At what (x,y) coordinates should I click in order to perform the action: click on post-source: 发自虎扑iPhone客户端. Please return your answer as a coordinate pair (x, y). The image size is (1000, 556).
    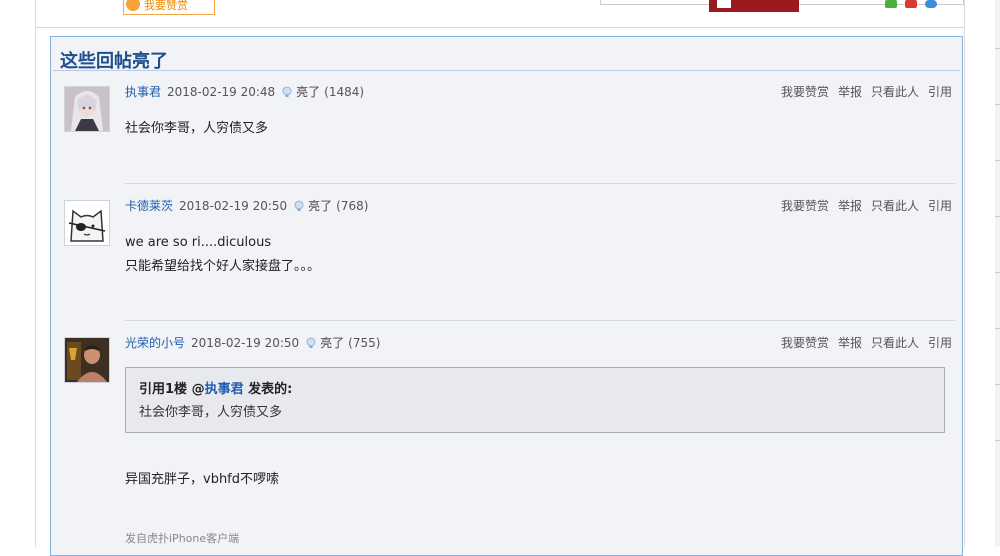
    Looking at the image, I should click on (182, 538).